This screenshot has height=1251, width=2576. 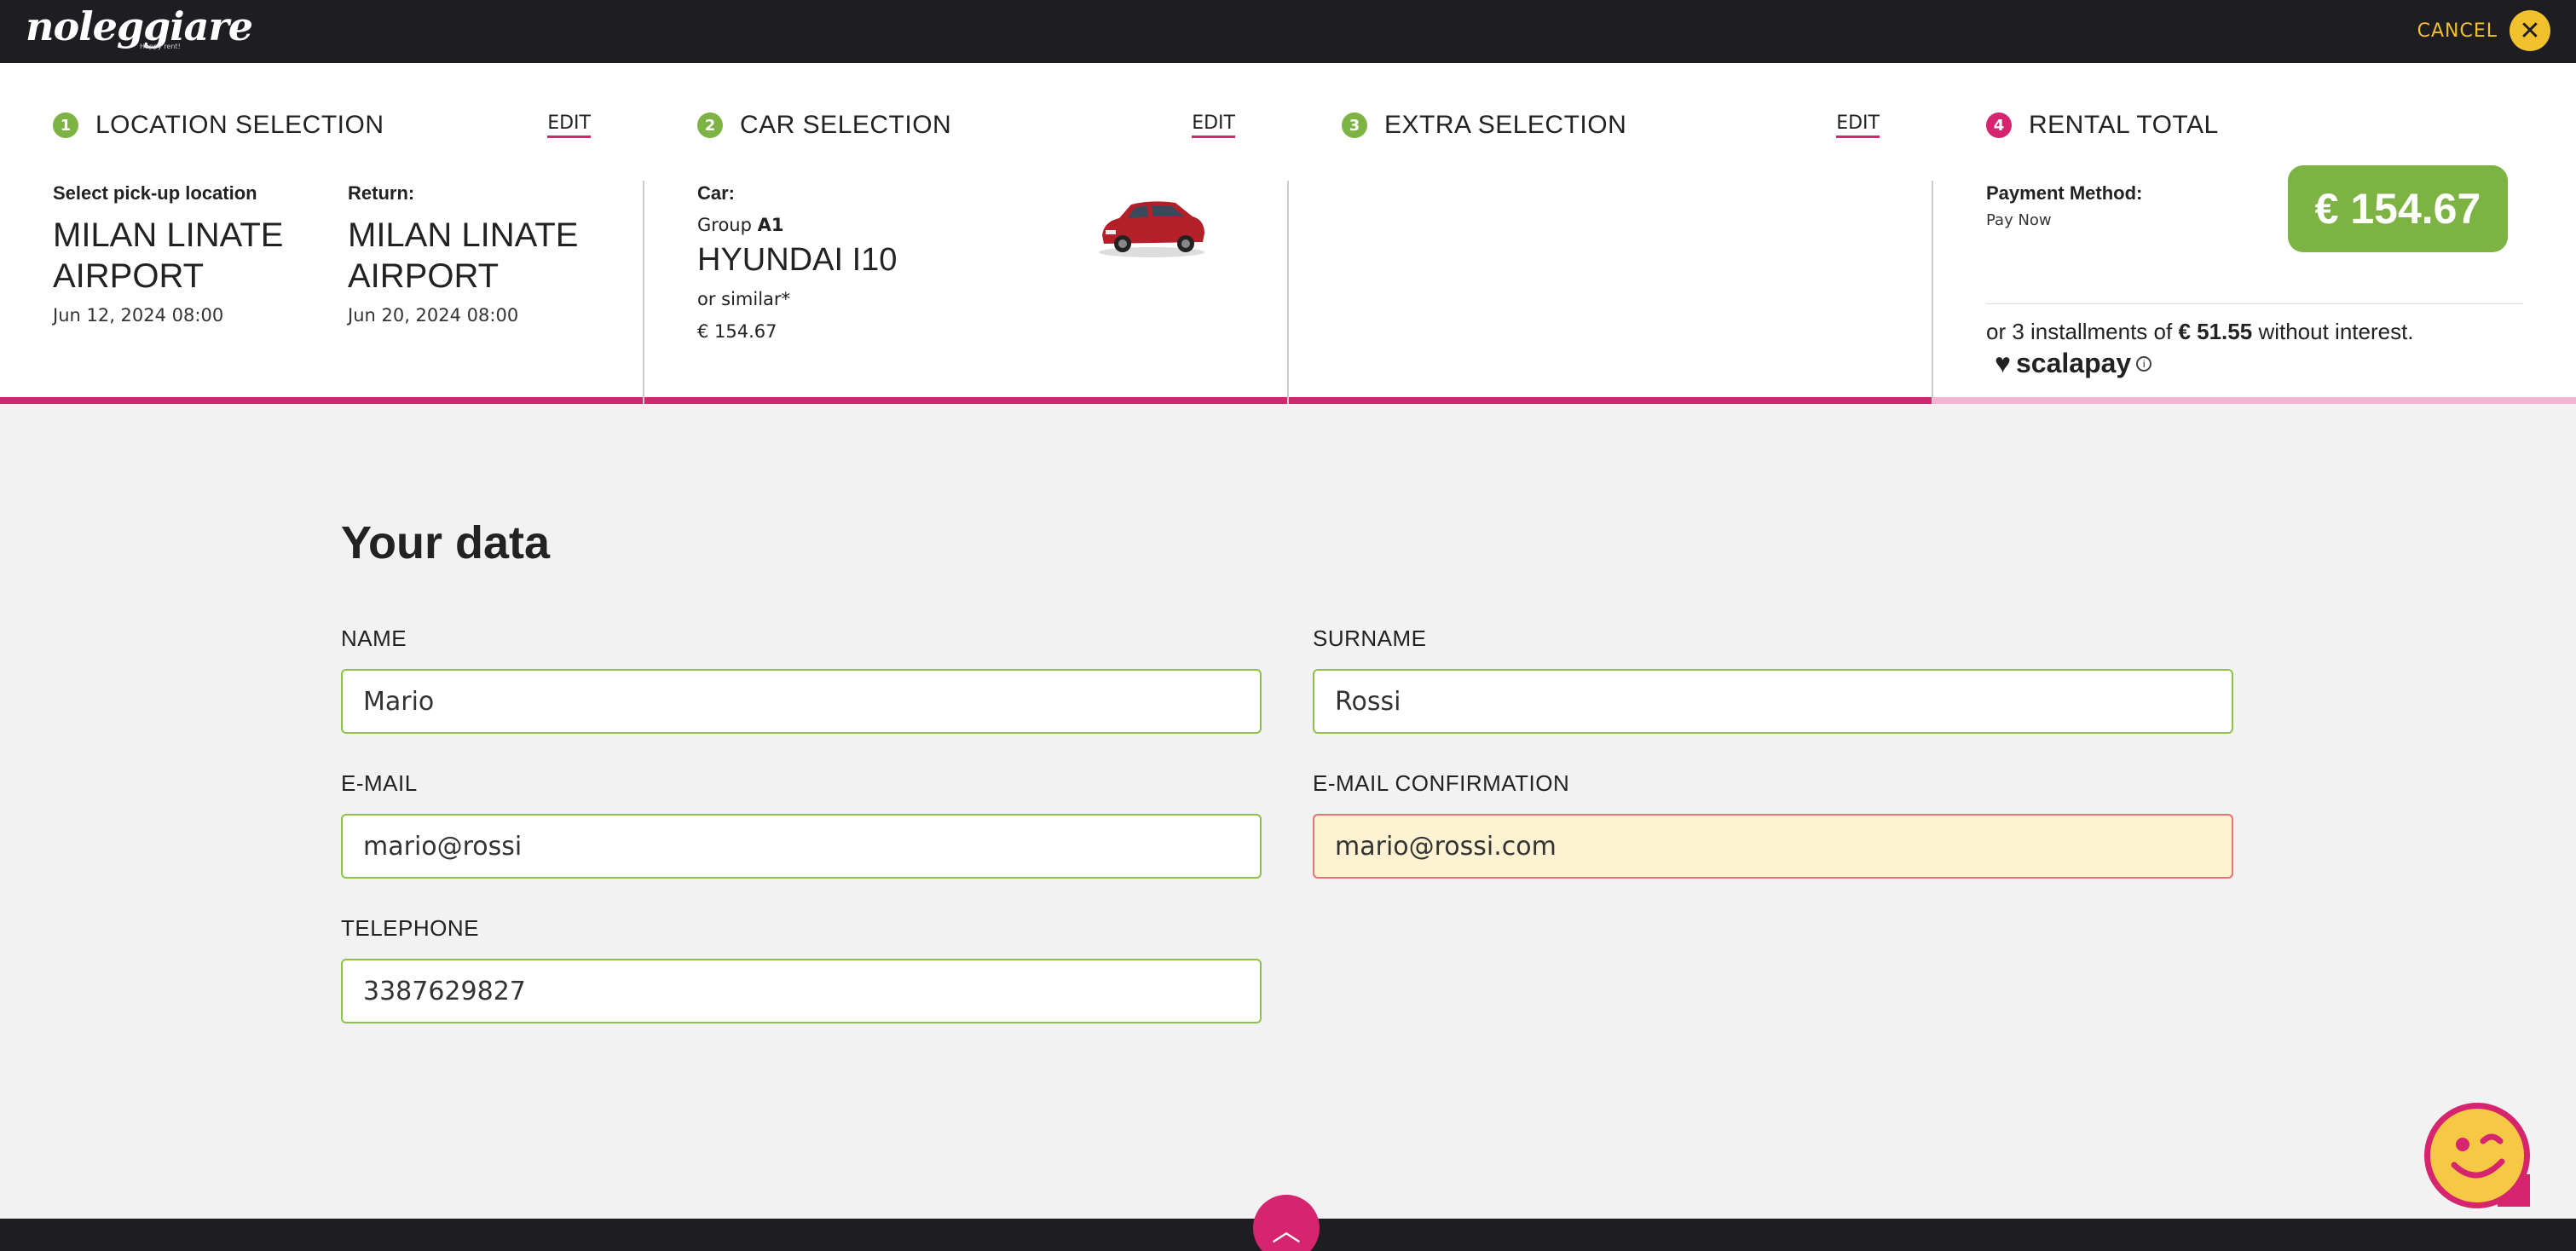 What do you see at coordinates (168, 256) in the screenshot?
I see `pickup-place: MILAN LINATE AIRPORT` at bounding box center [168, 256].